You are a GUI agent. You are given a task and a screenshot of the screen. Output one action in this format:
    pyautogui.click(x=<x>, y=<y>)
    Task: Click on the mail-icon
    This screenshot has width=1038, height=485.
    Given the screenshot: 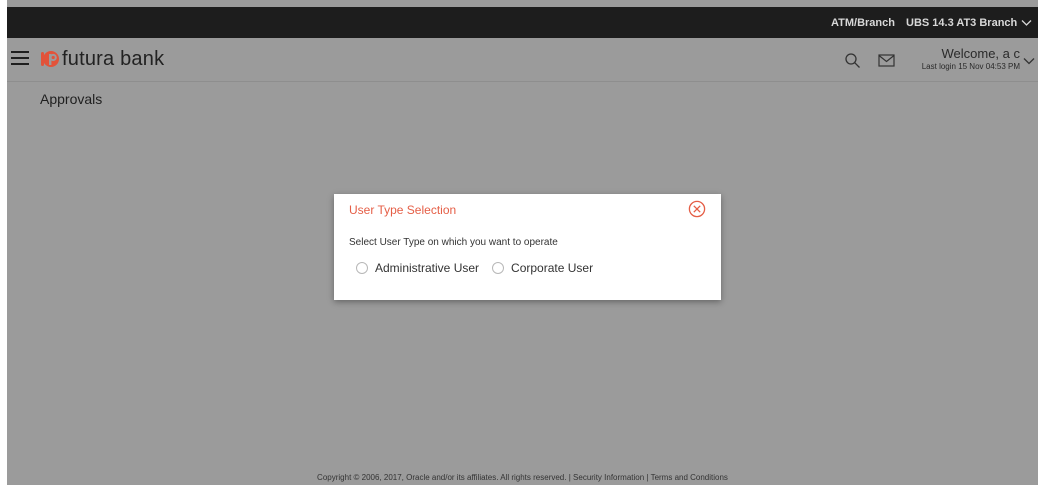 What is the action you would take?
    pyautogui.click(x=886, y=60)
    